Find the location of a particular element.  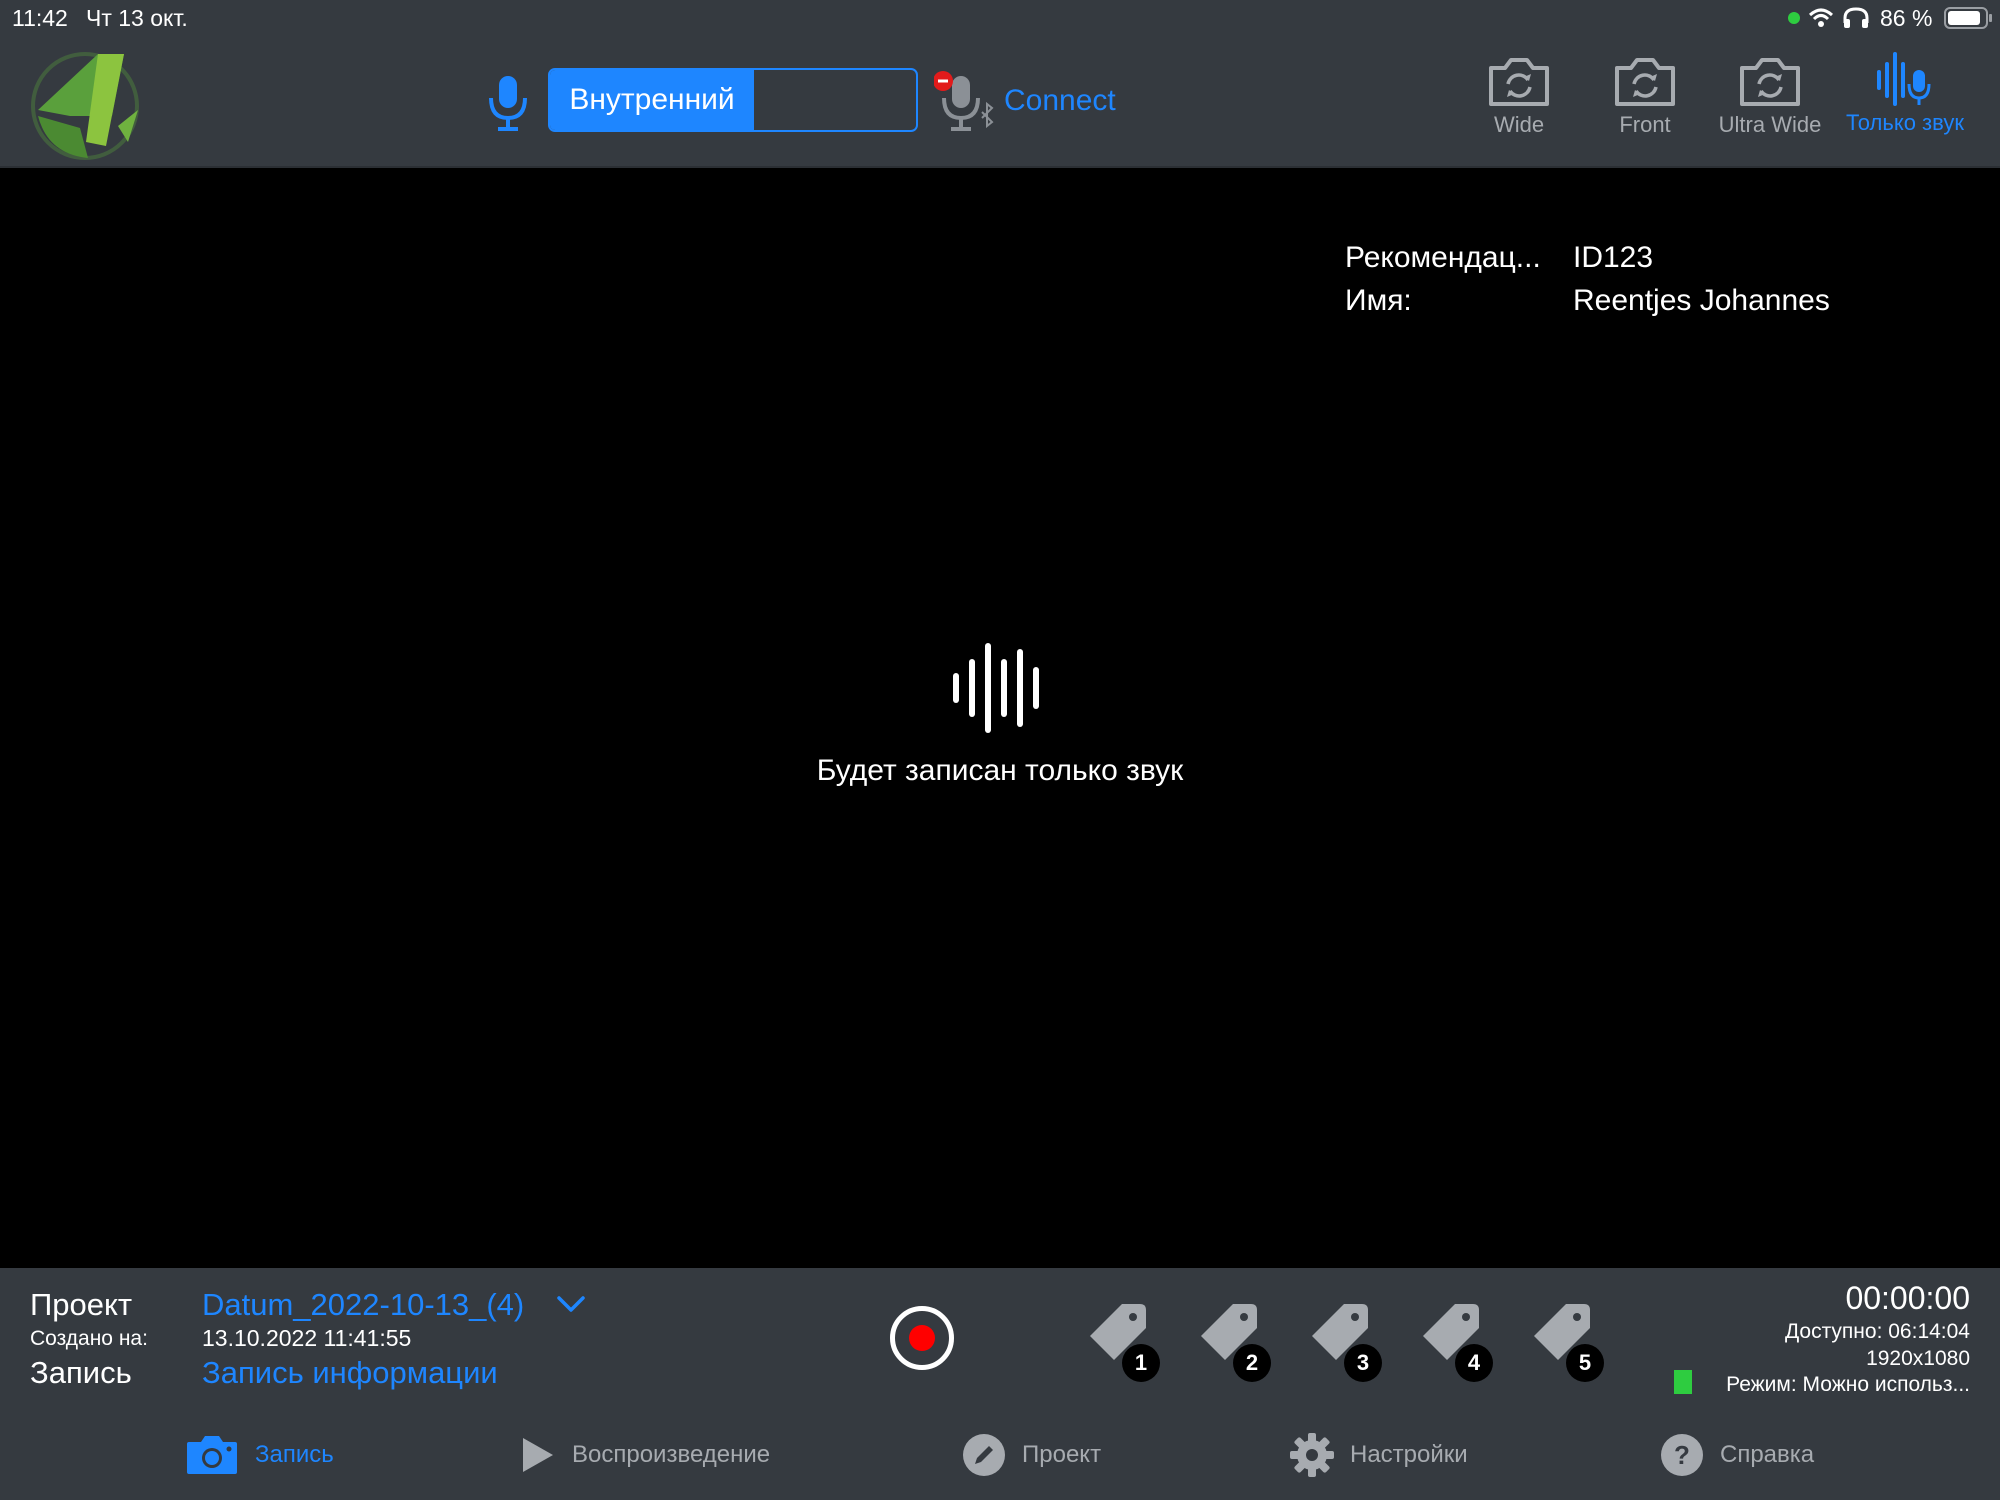

record-dot is located at coordinates (922, 1338).